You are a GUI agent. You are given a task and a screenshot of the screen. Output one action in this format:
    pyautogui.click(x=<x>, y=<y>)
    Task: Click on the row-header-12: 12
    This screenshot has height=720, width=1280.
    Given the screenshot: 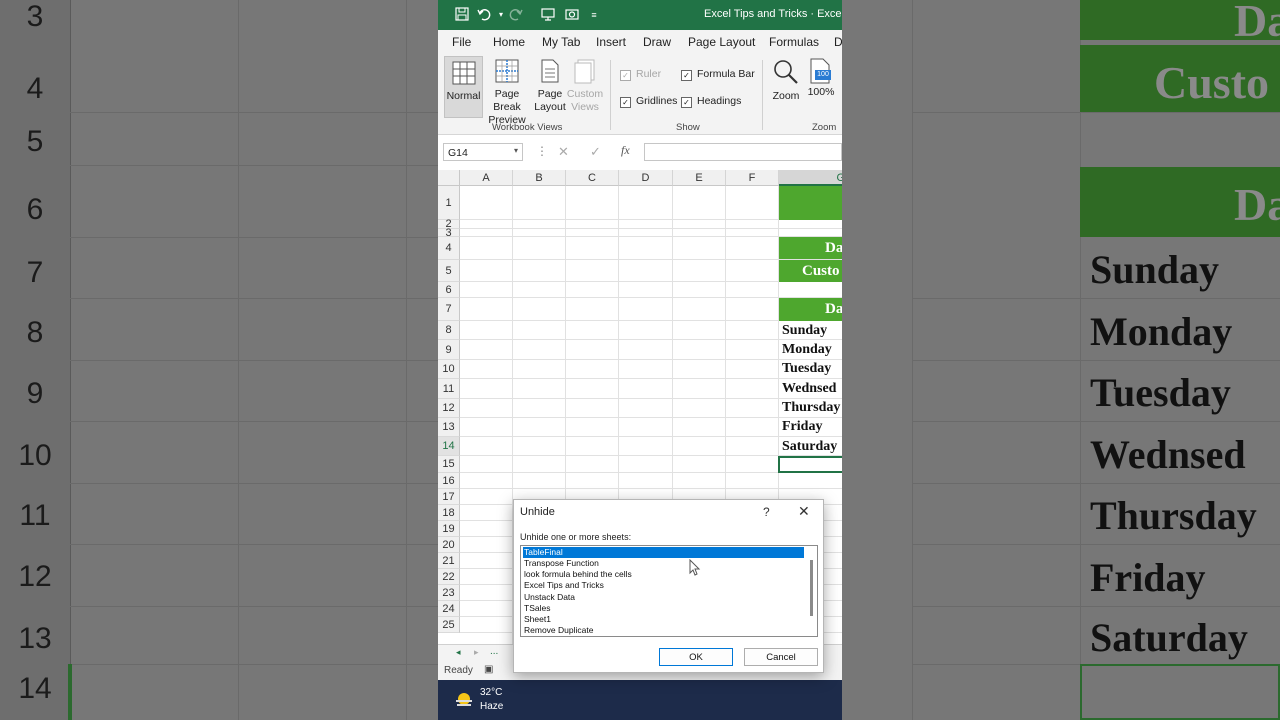 What is the action you would take?
    pyautogui.click(x=449, y=408)
    